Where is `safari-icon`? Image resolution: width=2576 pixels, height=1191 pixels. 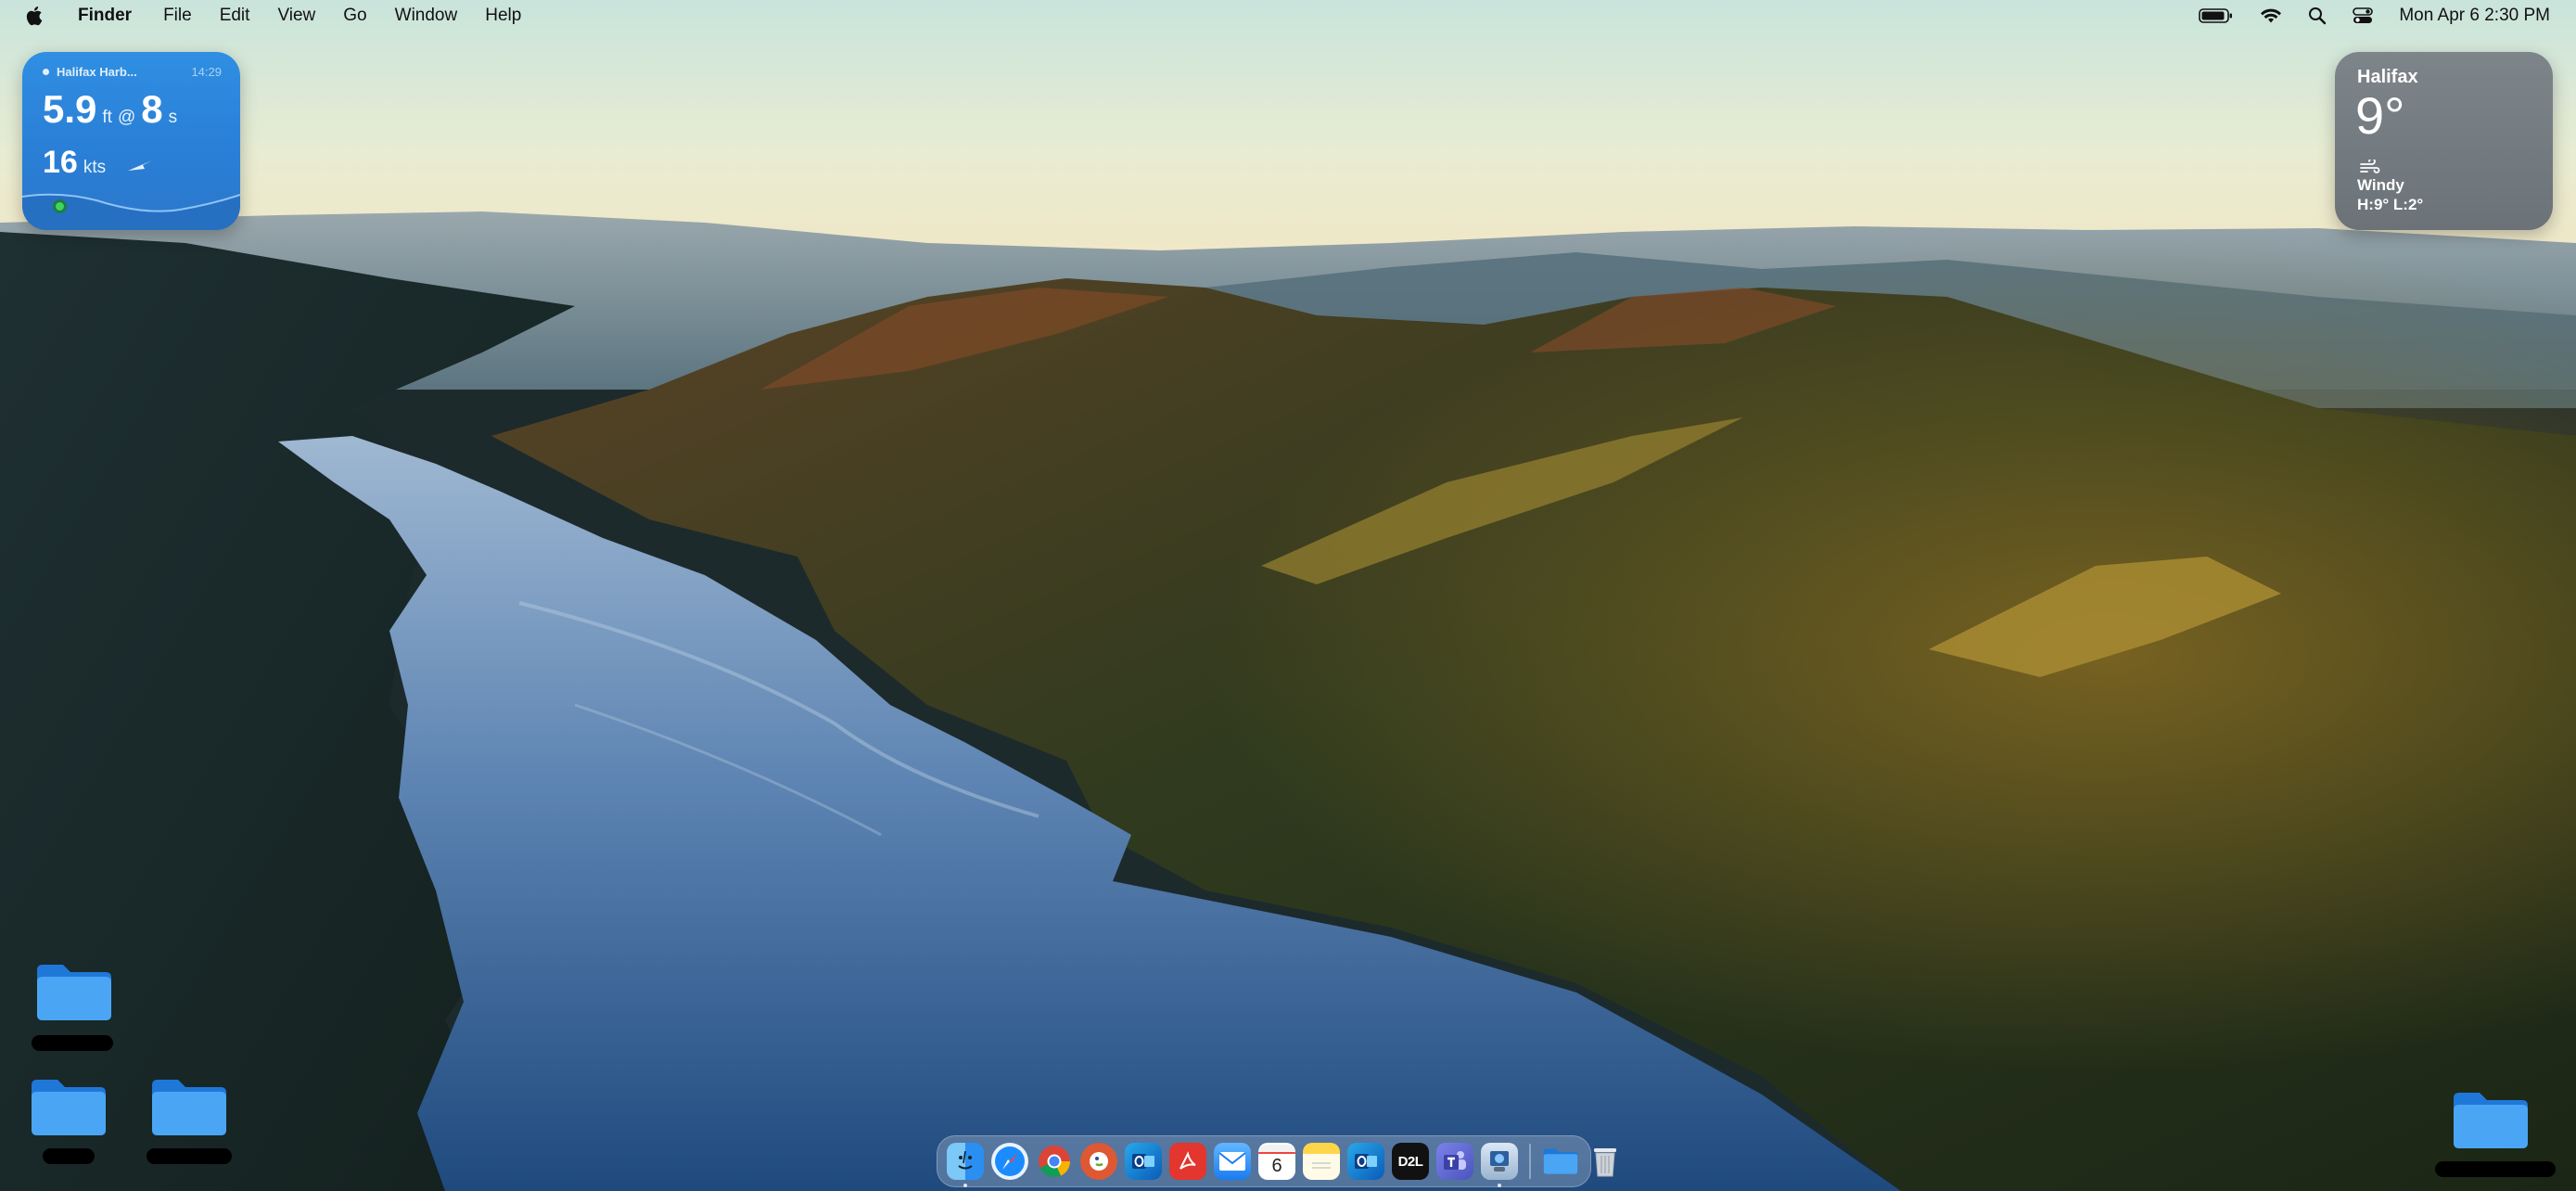 safari-icon is located at coordinates (1010, 1161).